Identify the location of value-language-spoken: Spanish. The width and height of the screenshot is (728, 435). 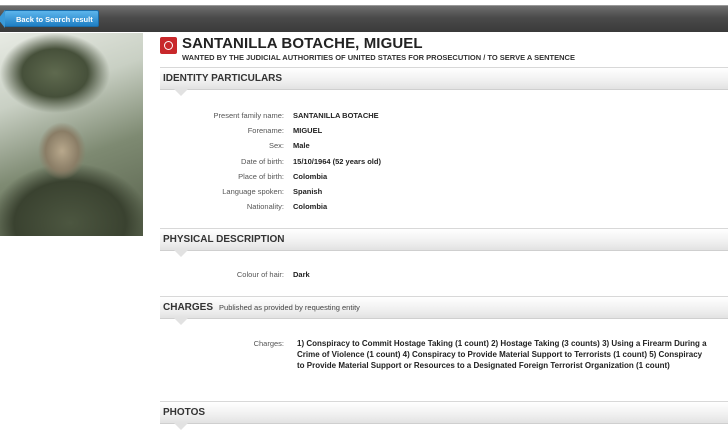
(308, 191).